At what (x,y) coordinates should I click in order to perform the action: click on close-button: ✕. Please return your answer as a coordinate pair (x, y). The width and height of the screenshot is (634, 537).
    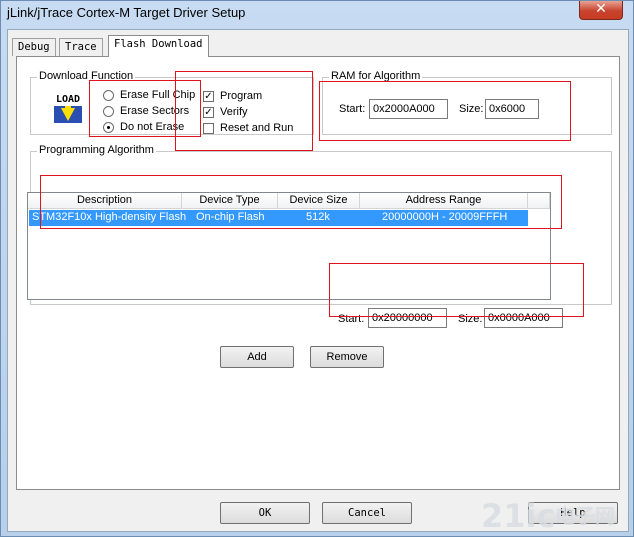
    Looking at the image, I should click on (601, 10).